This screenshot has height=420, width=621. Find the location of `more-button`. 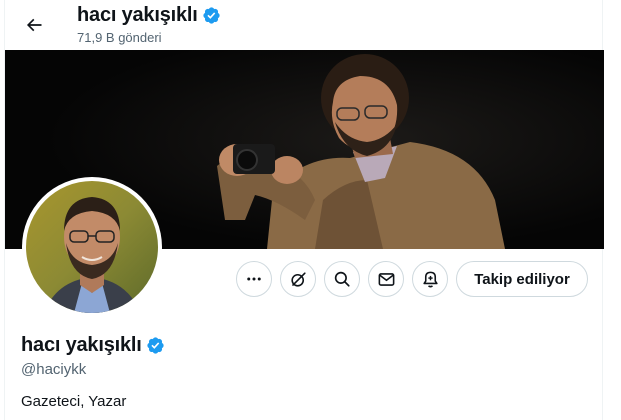

more-button is located at coordinates (254, 279).